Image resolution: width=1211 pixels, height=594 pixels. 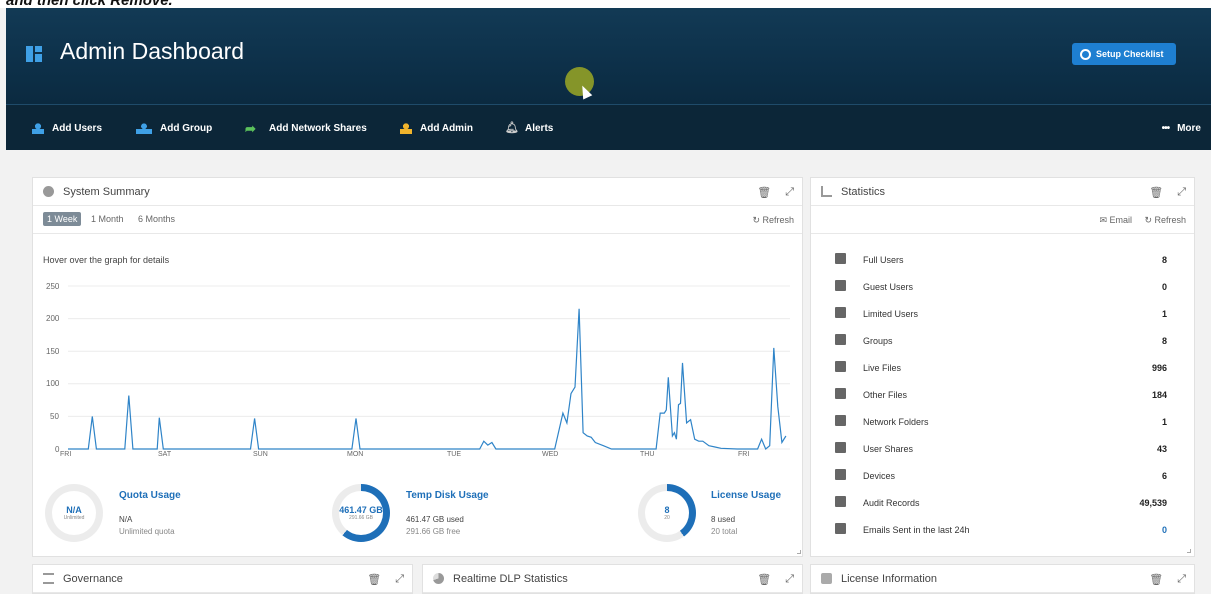 What do you see at coordinates (840, 285) in the screenshot?
I see `guest-icon` at bounding box center [840, 285].